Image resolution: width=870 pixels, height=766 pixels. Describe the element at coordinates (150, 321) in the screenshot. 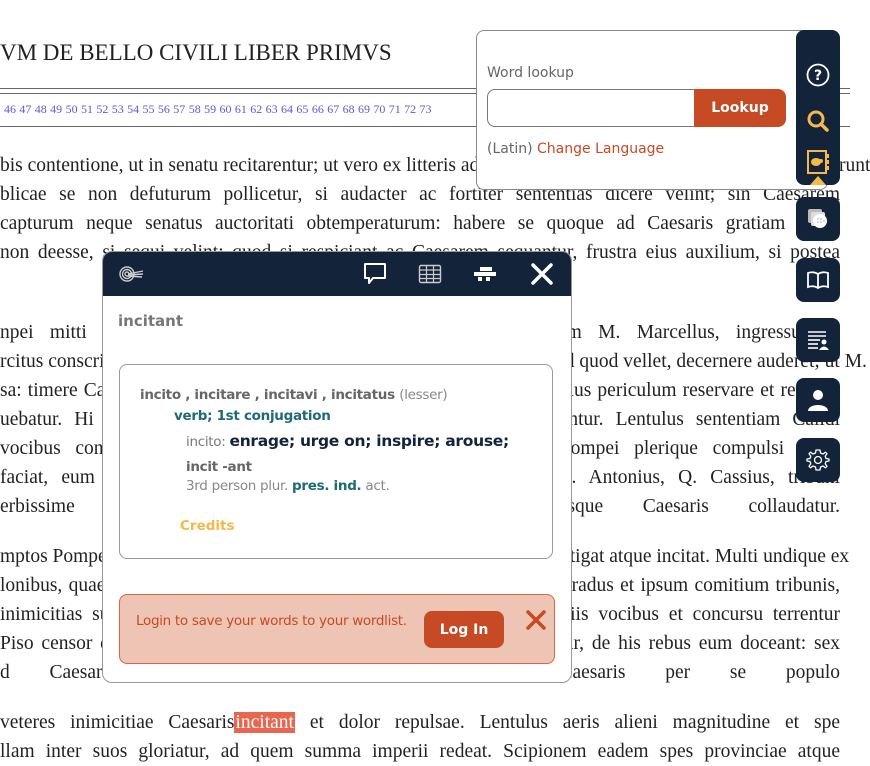

I see `selected-word: incitant` at that location.